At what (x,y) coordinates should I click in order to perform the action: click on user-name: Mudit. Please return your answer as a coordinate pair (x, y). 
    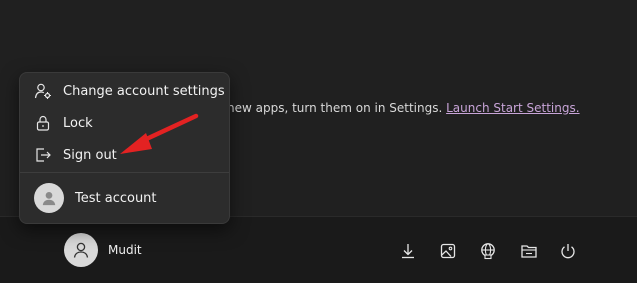
    Looking at the image, I should click on (125, 250).